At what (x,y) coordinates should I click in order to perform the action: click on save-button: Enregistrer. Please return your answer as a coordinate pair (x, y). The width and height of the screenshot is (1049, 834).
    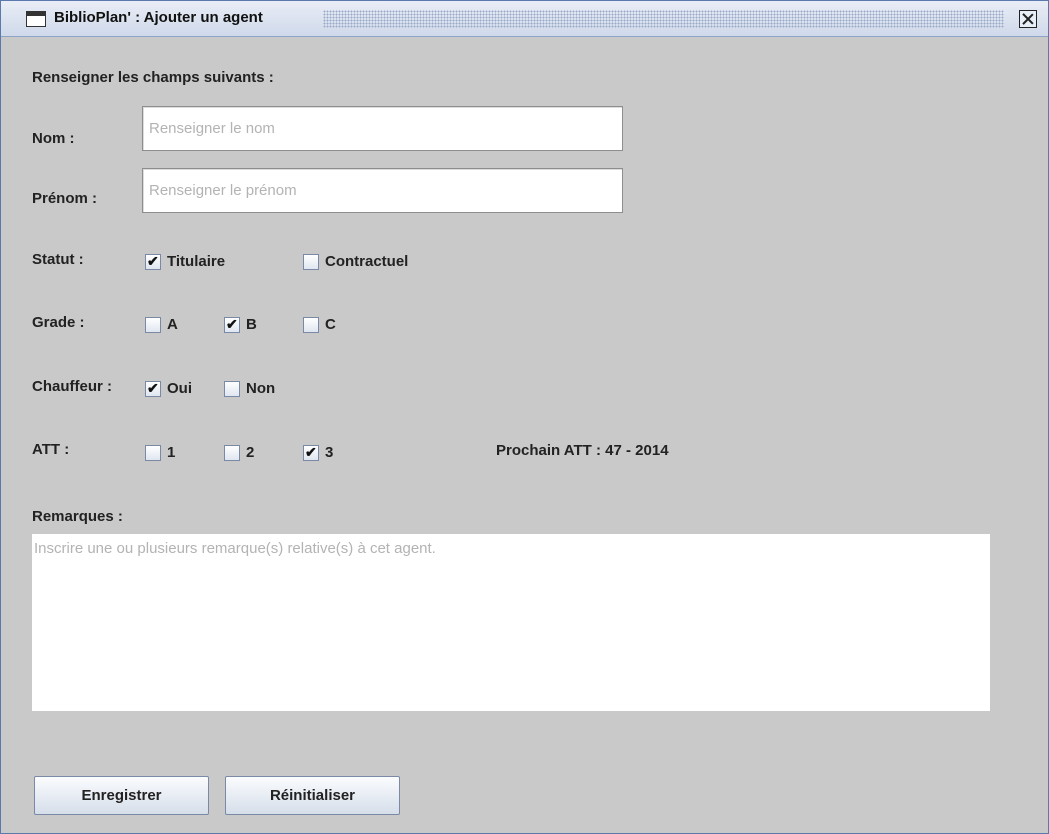
    Looking at the image, I should click on (121, 795).